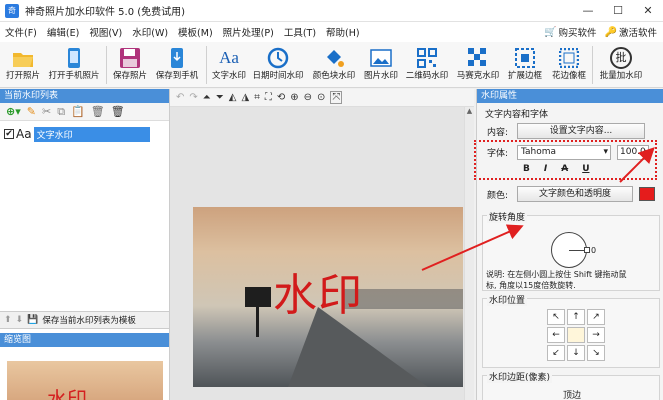  Describe the element at coordinates (469, 111) in the screenshot. I see `scroll-up-icon: ▲` at that location.